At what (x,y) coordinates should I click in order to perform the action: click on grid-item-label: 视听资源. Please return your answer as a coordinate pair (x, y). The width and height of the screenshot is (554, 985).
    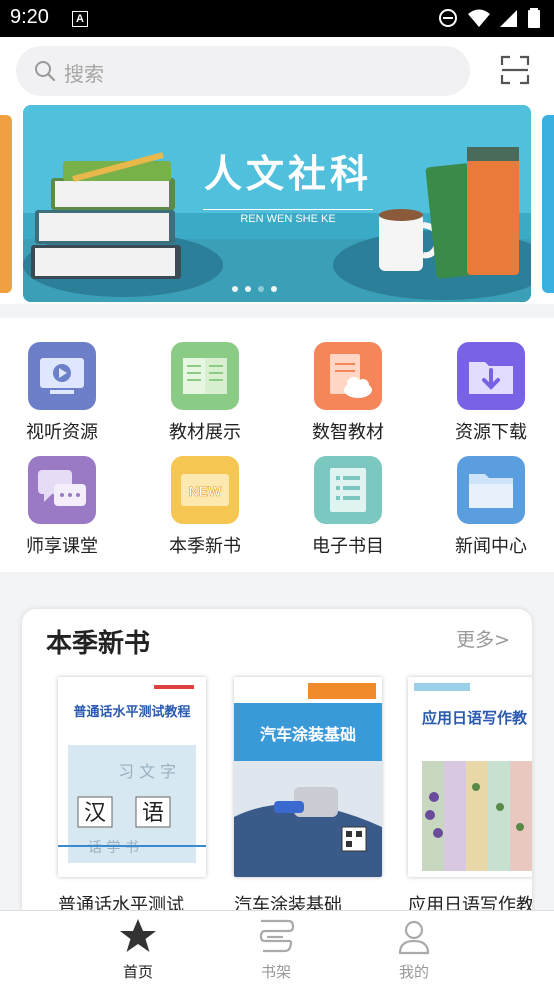
    Looking at the image, I should click on (62, 432).